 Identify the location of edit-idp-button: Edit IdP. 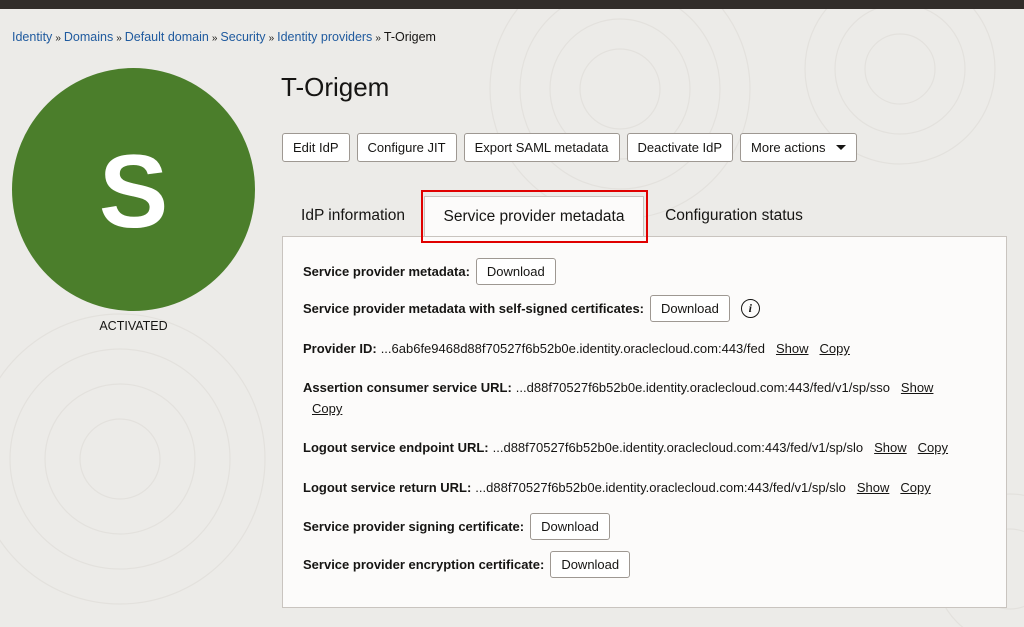
(316, 147).